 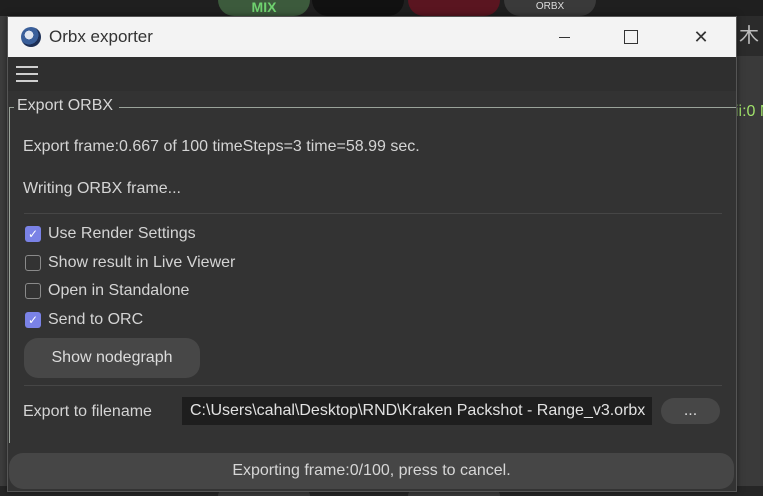 I want to click on maximize-button, so click(x=631, y=37).